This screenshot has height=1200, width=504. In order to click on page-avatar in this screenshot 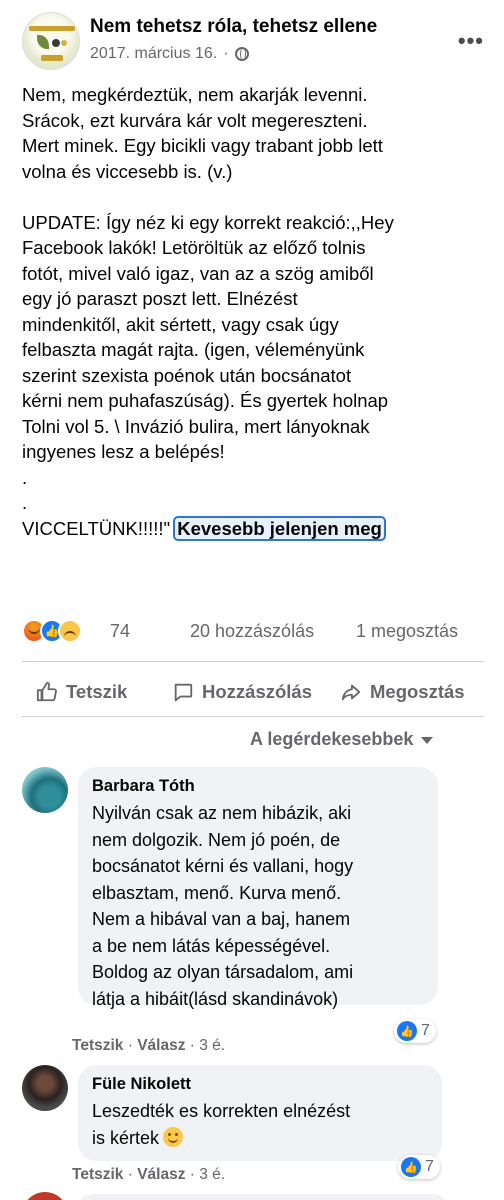, I will do `click(51, 41)`.